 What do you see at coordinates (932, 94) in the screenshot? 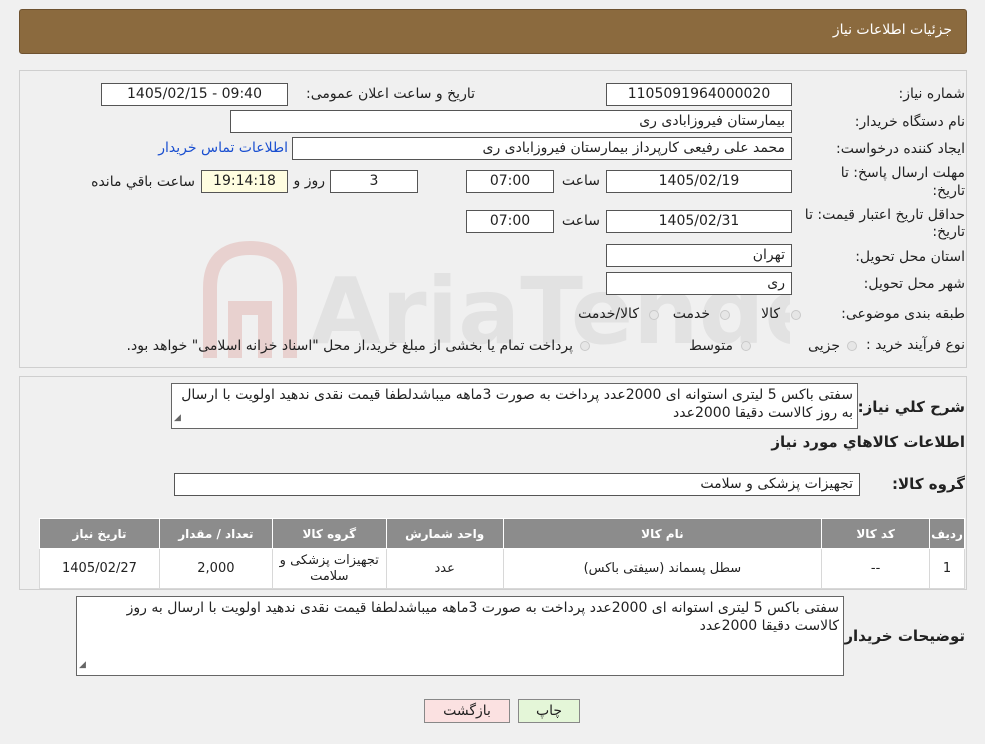
I see `need-number-label: شماره نیاز:` at bounding box center [932, 94].